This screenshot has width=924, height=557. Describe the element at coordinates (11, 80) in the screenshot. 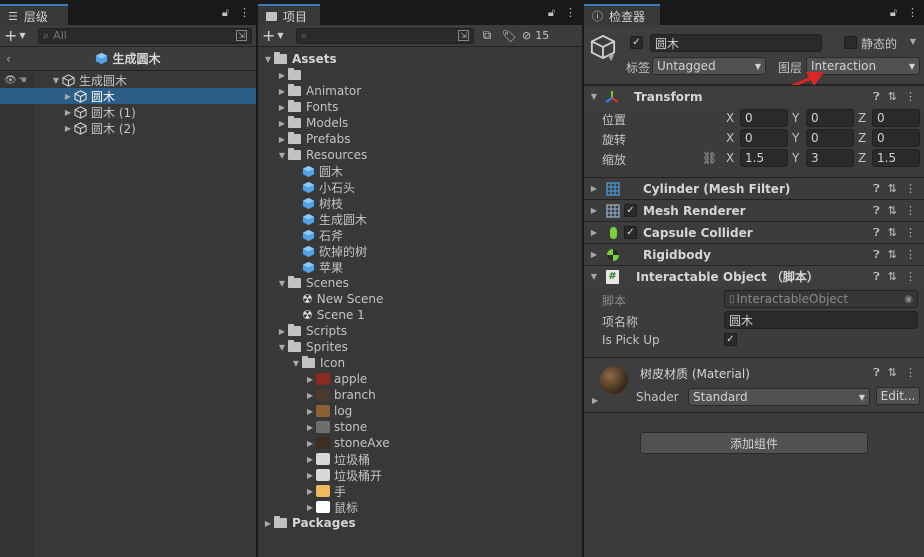

I see `visibility-eye-icon: 👁︎` at that location.